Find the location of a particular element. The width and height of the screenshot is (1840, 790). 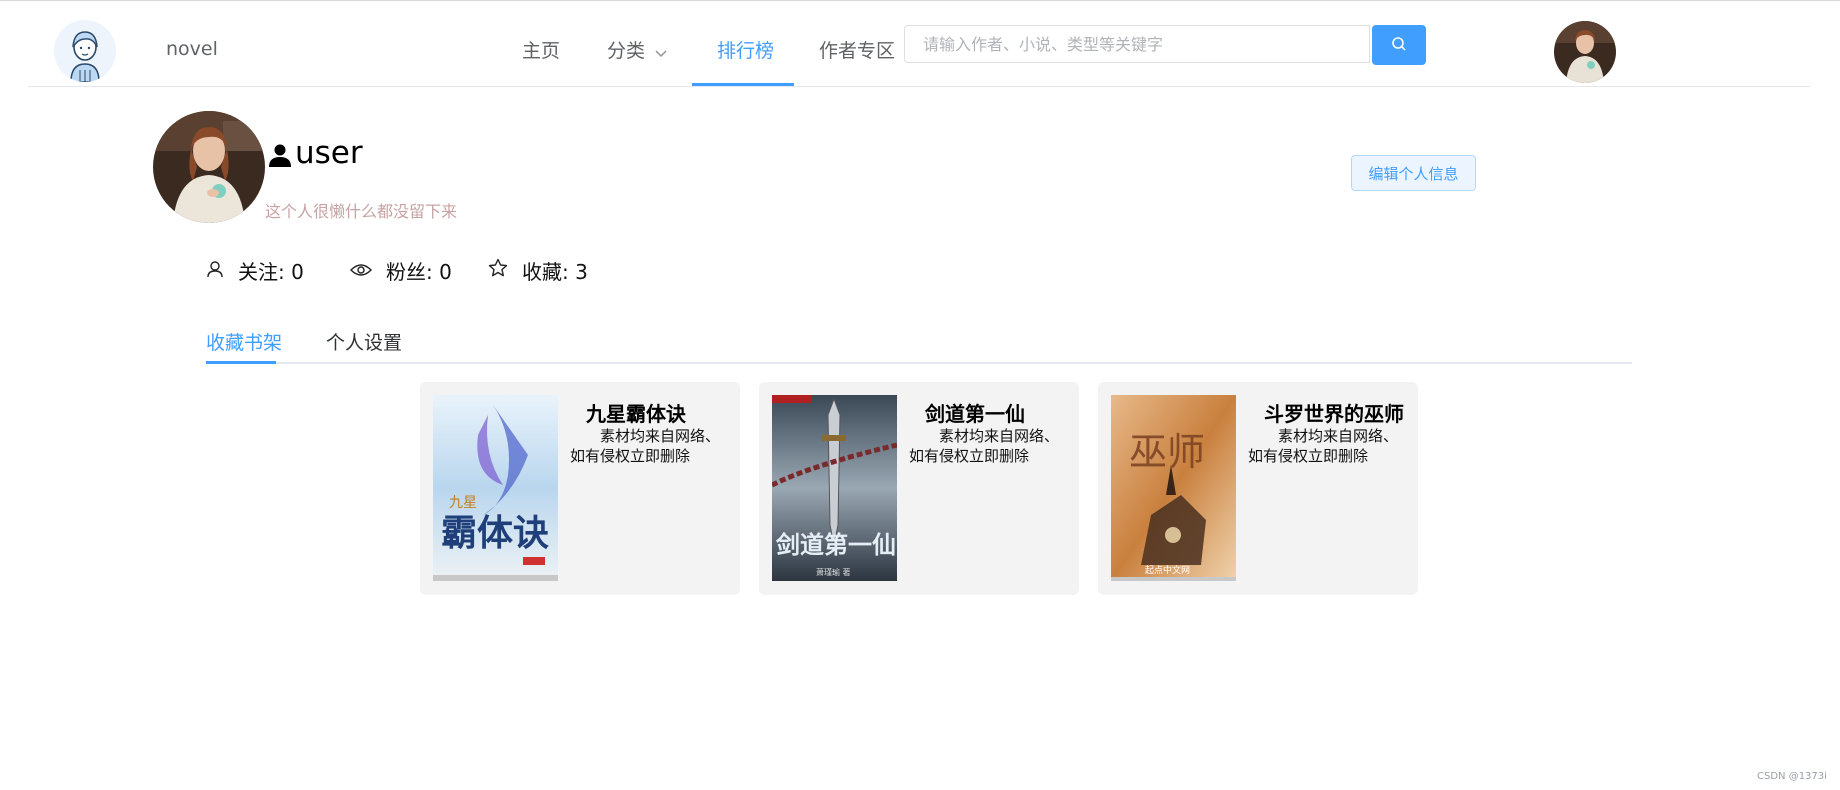

tab-settings: 个人设置 is located at coordinates (364, 341).